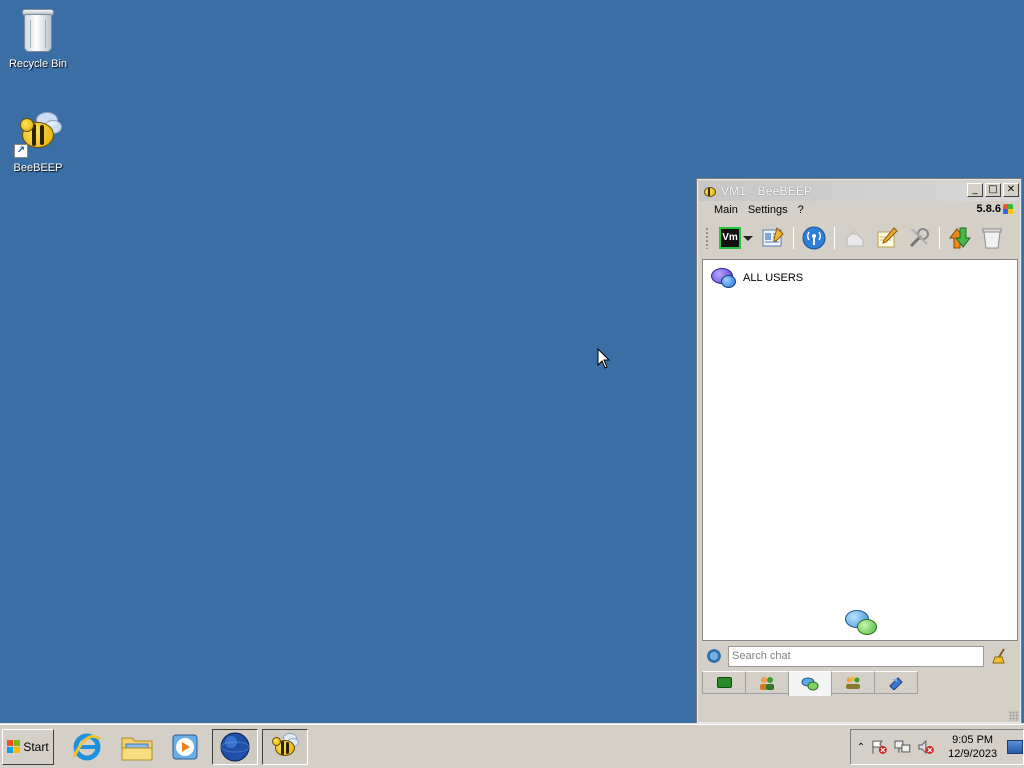 The height and width of the screenshot is (768, 1024). I want to click on tab-home, so click(724, 682).